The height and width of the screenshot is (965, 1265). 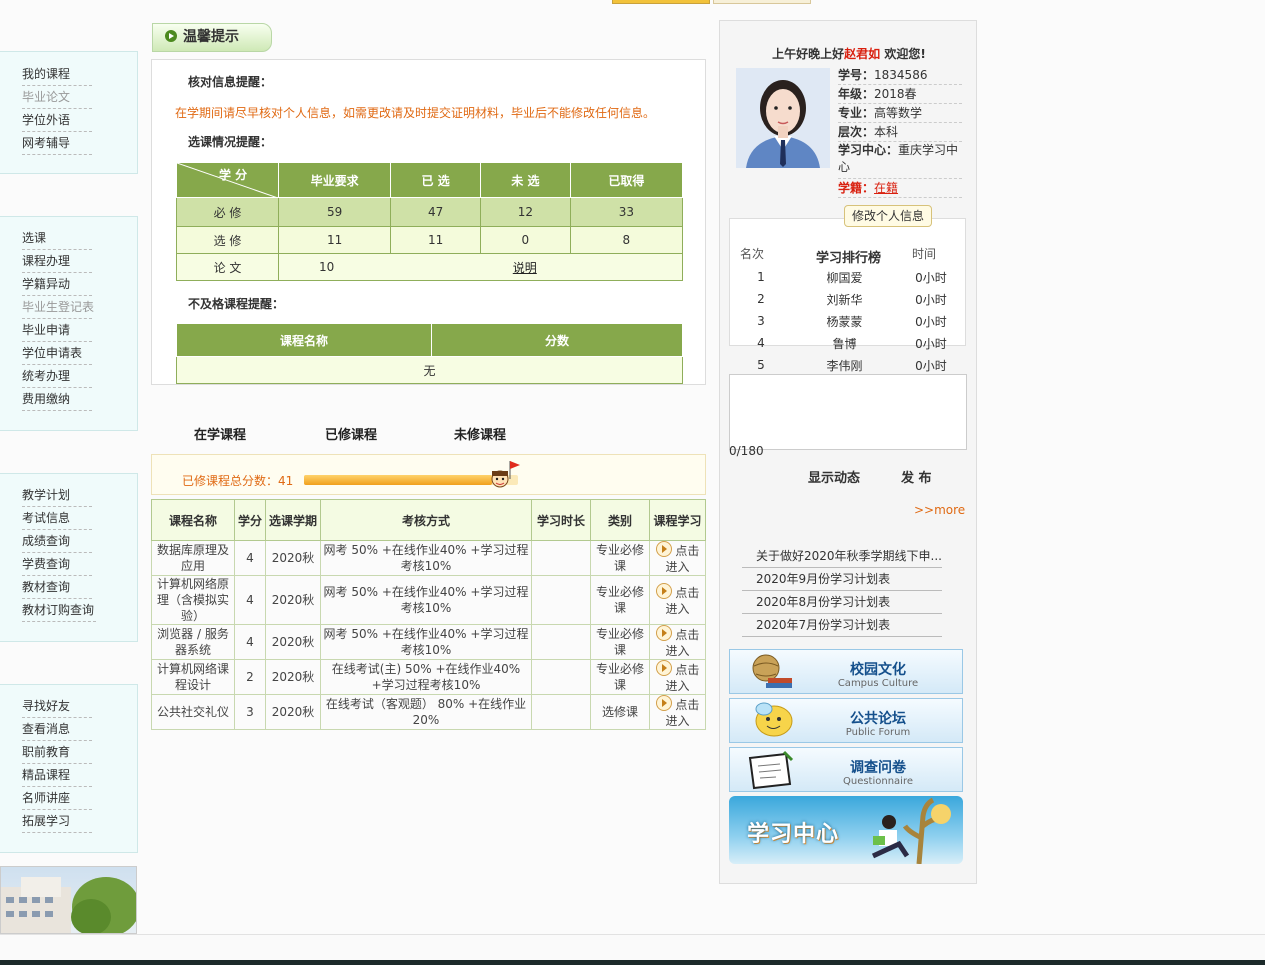 What do you see at coordinates (57, 798) in the screenshot?
I see `nav-item: 名师讲座` at bounding box center [57, 798].